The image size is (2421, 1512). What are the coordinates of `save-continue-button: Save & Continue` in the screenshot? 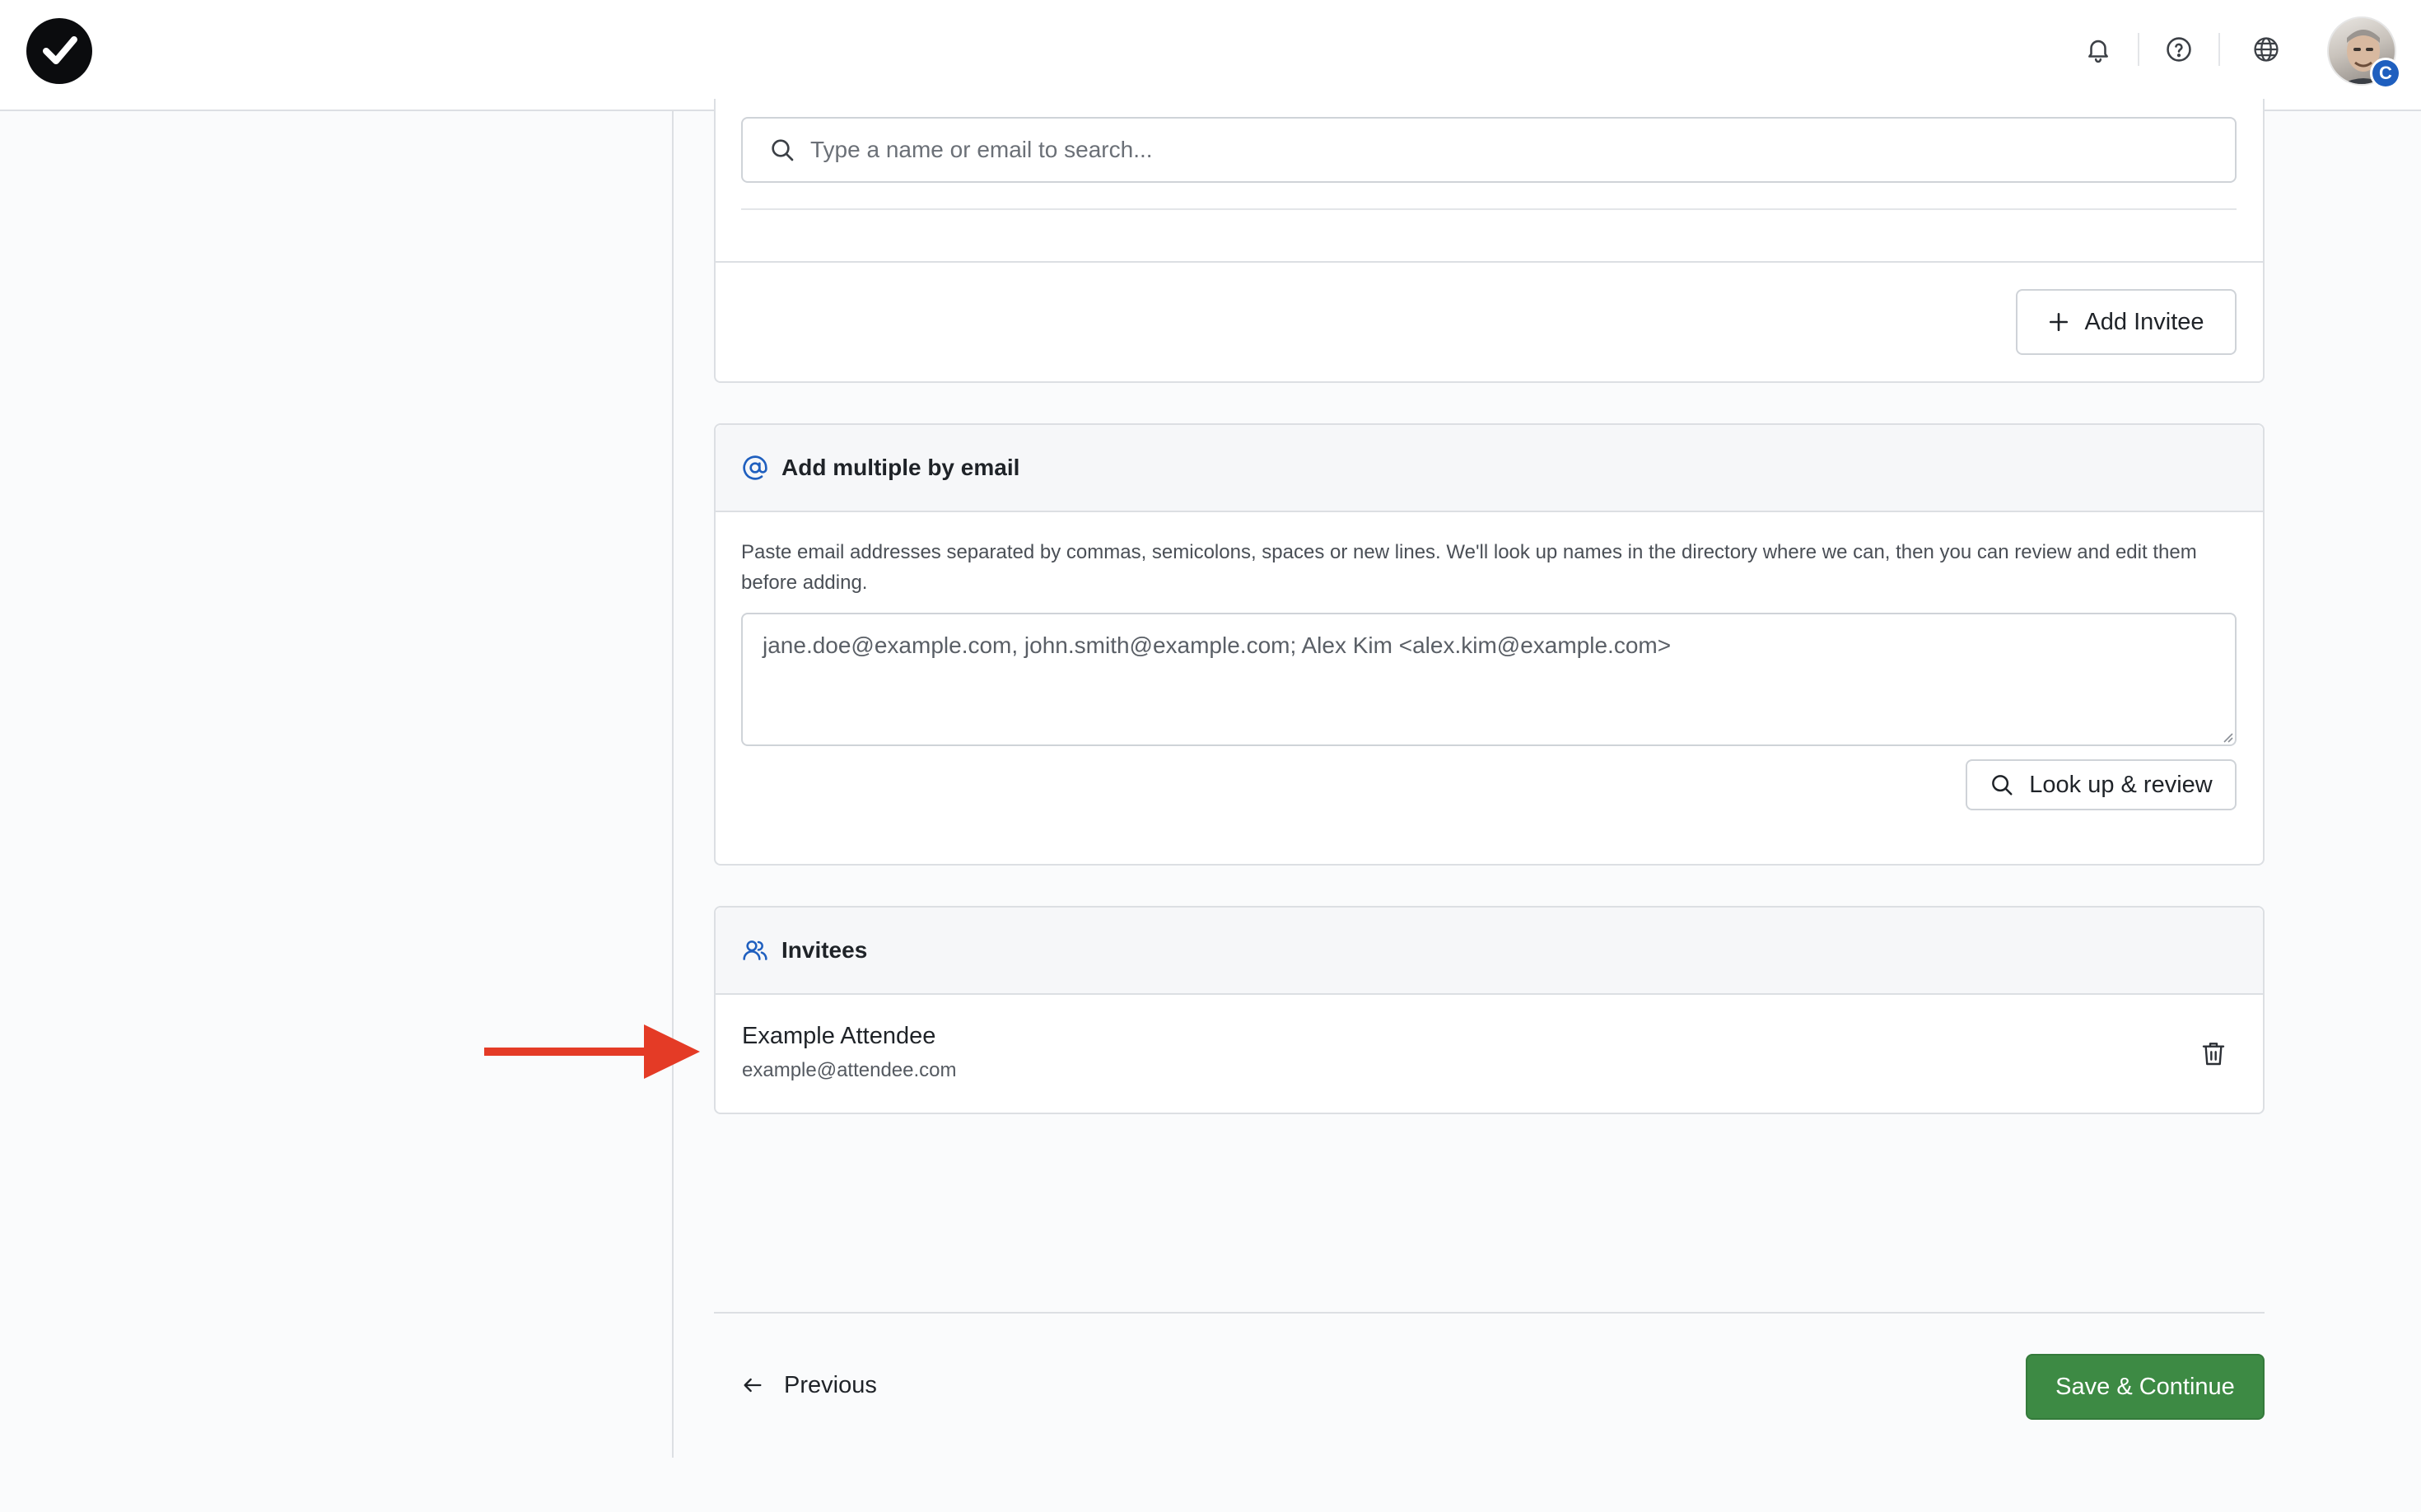 It's located at (2145, 1387).